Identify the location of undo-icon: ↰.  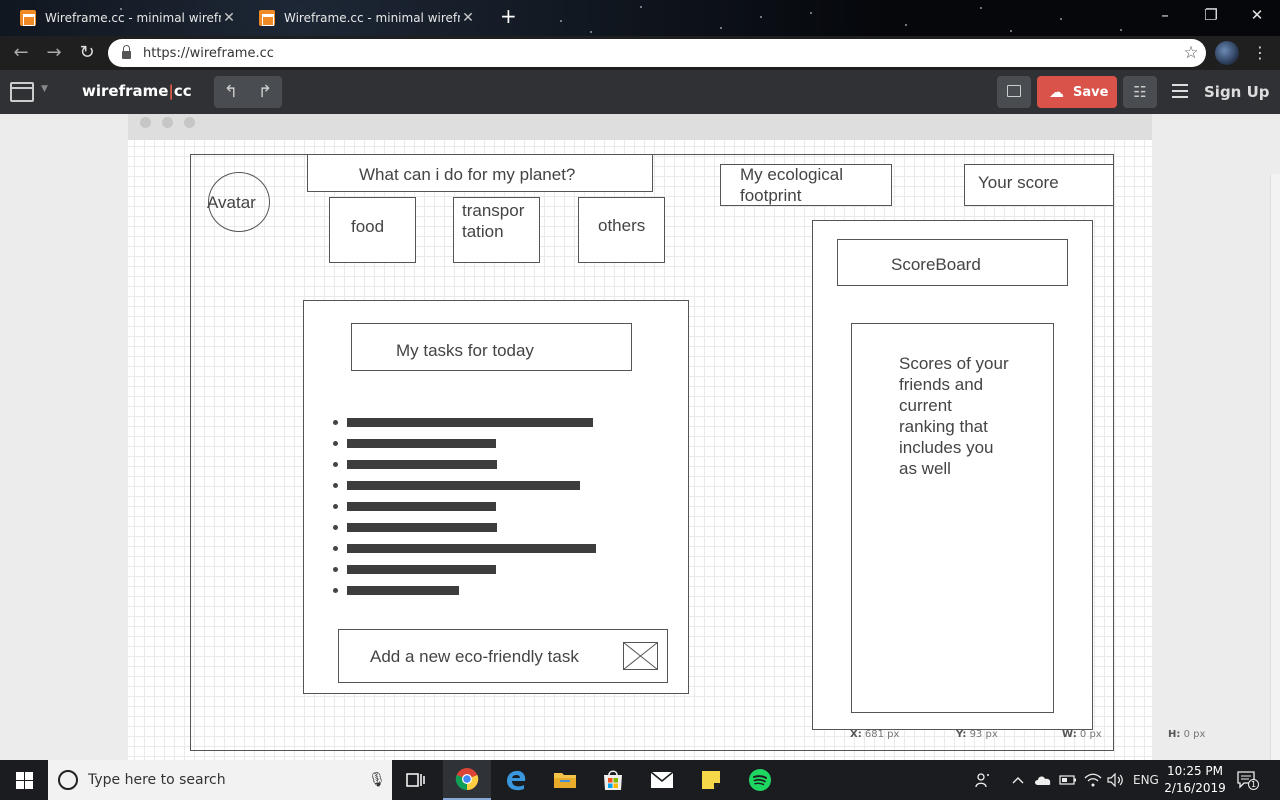
(231, 92).